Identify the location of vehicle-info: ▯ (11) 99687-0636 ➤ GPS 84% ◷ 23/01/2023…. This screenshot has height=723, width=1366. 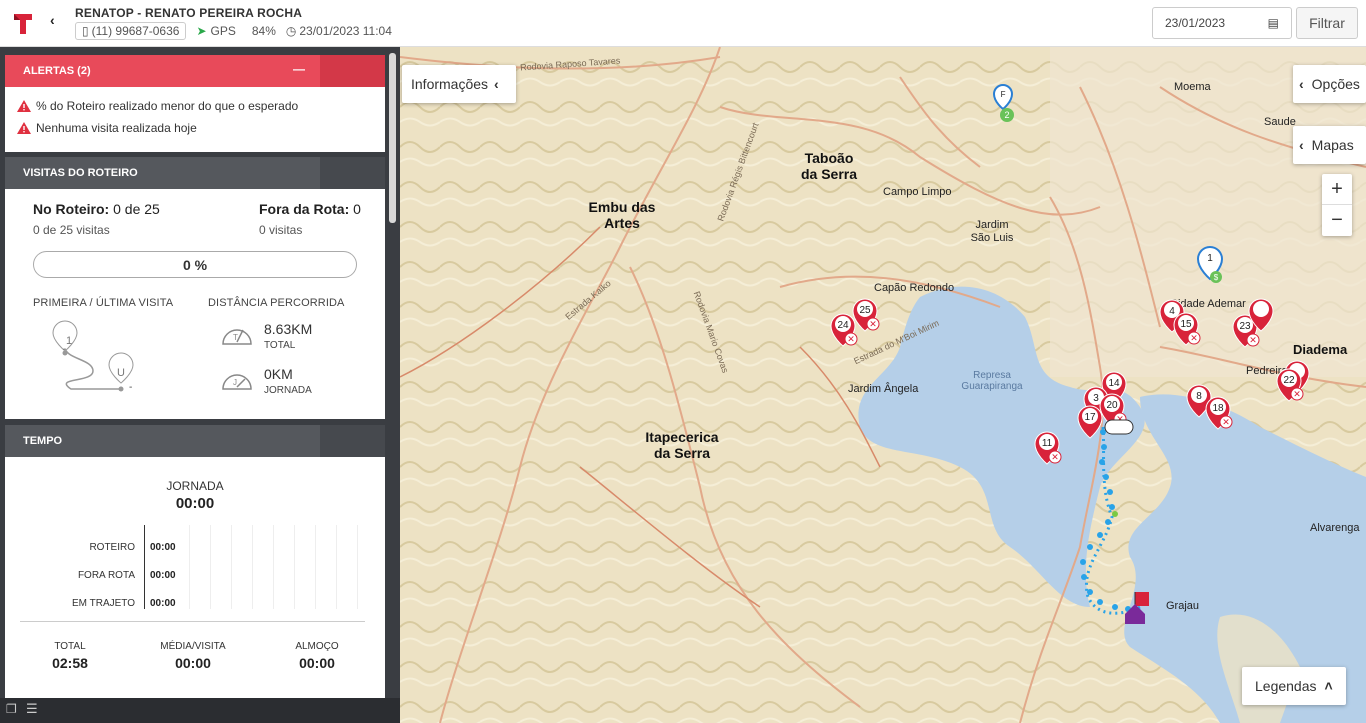
(233, 31).